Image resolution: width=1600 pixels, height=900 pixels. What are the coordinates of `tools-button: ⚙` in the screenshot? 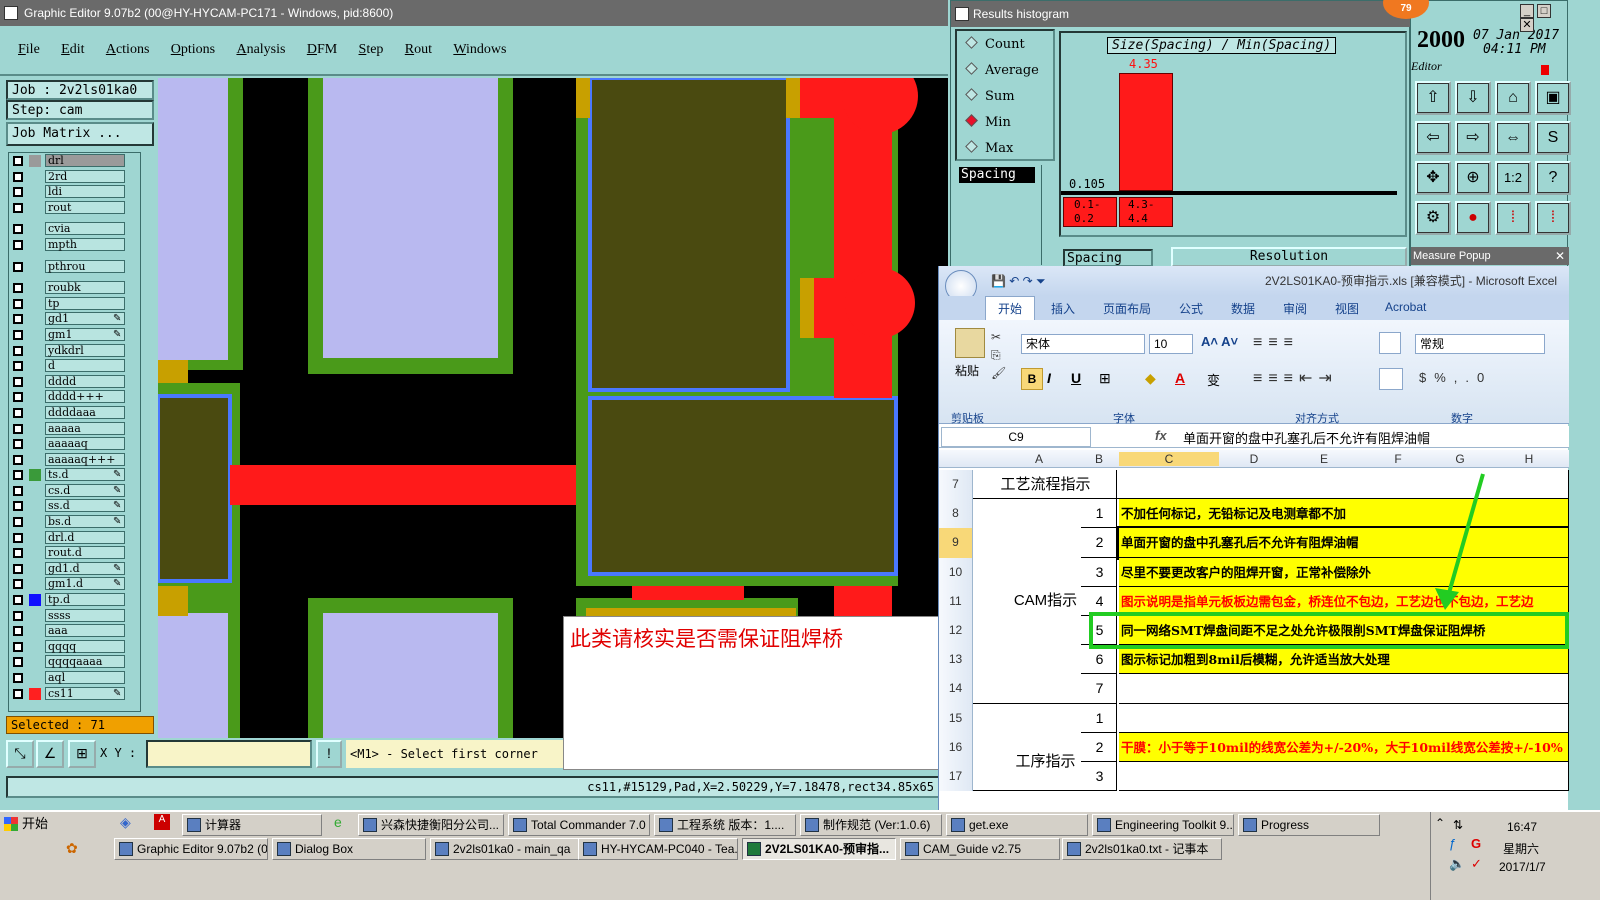 It's located at (1433, 218).